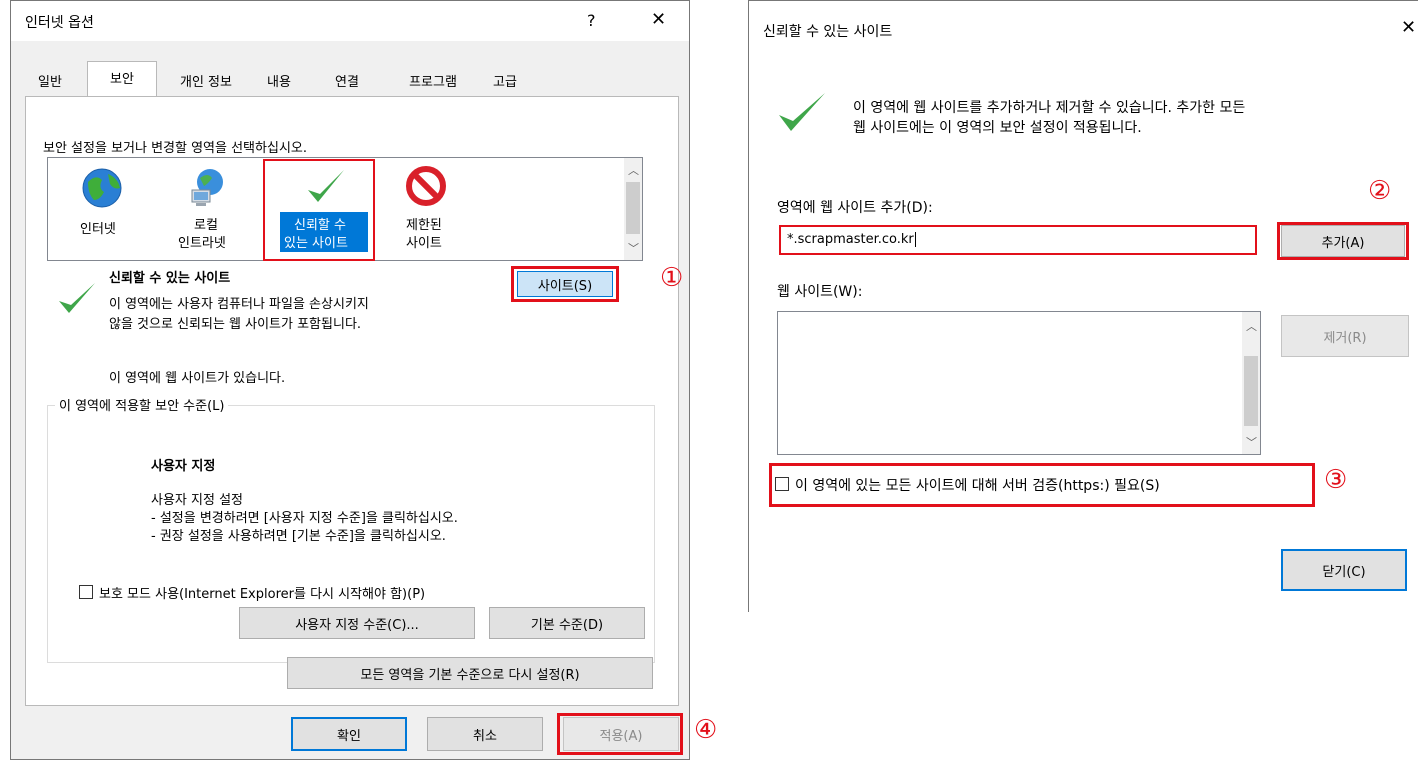  I want to click on zone-internet: 인터넷, so click(103, 211).